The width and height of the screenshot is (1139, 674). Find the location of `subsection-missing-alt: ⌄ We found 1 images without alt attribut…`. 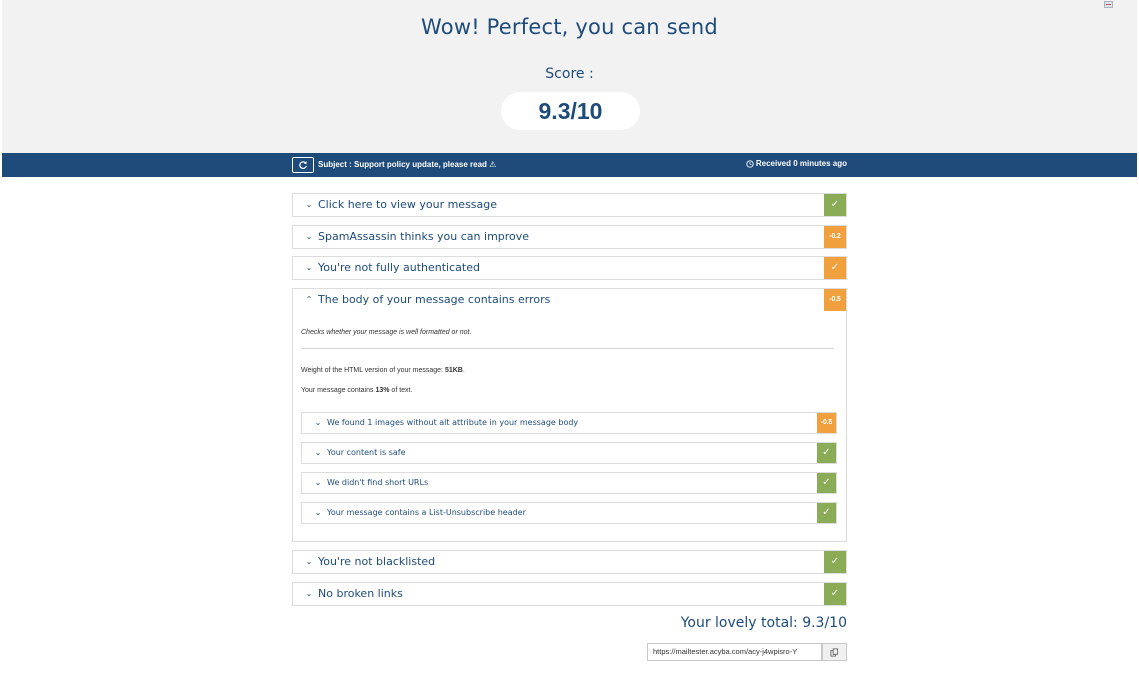

subsection-missing-alt: ⌄ We found 1 images without alt attribut… is located at coordinates (569, 423).